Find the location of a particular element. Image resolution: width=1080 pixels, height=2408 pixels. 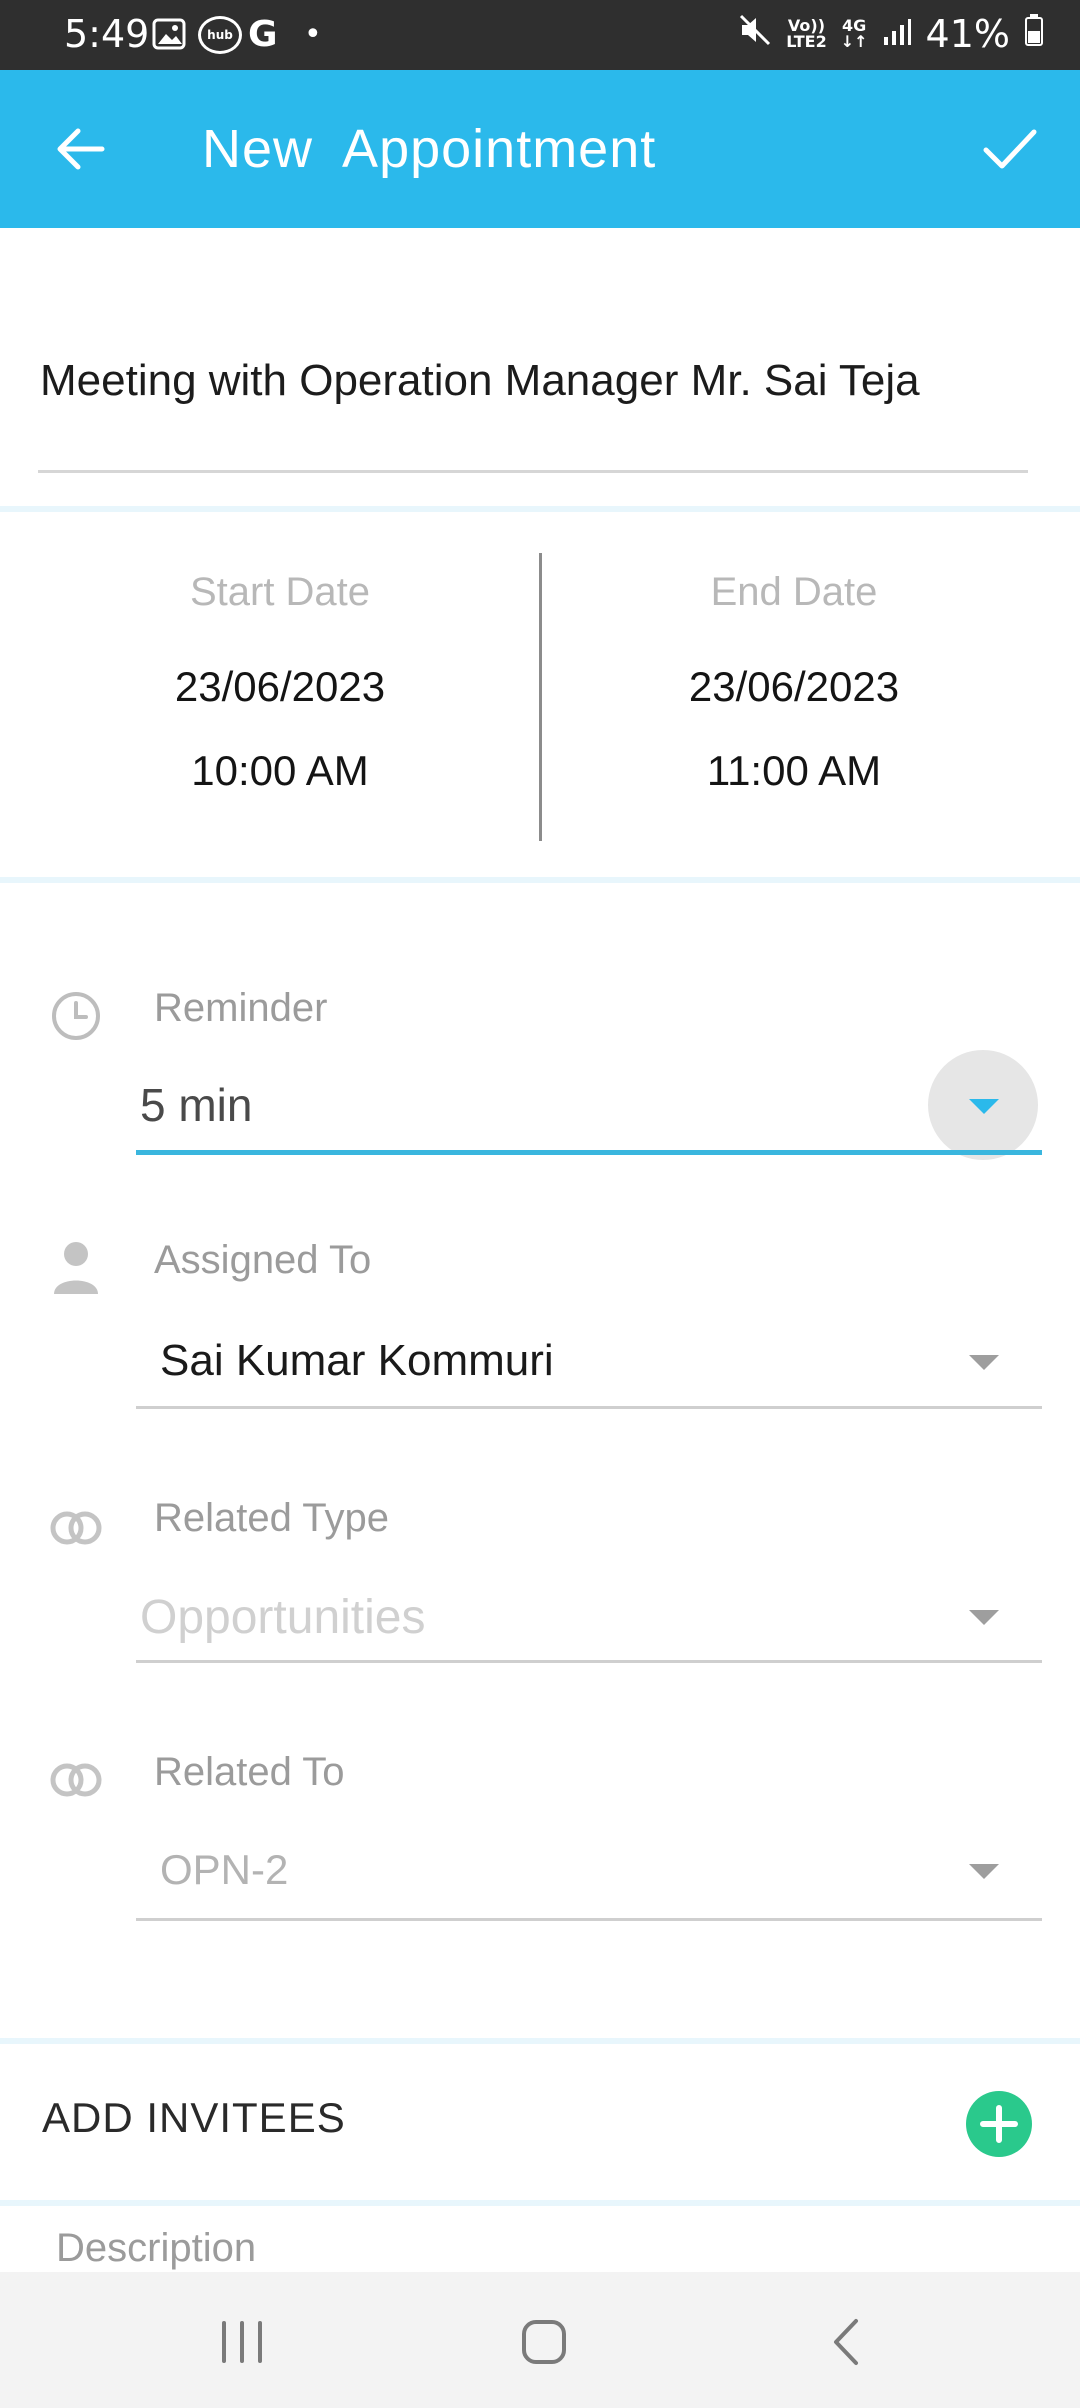

back-button is located at coordinates (80, 149).